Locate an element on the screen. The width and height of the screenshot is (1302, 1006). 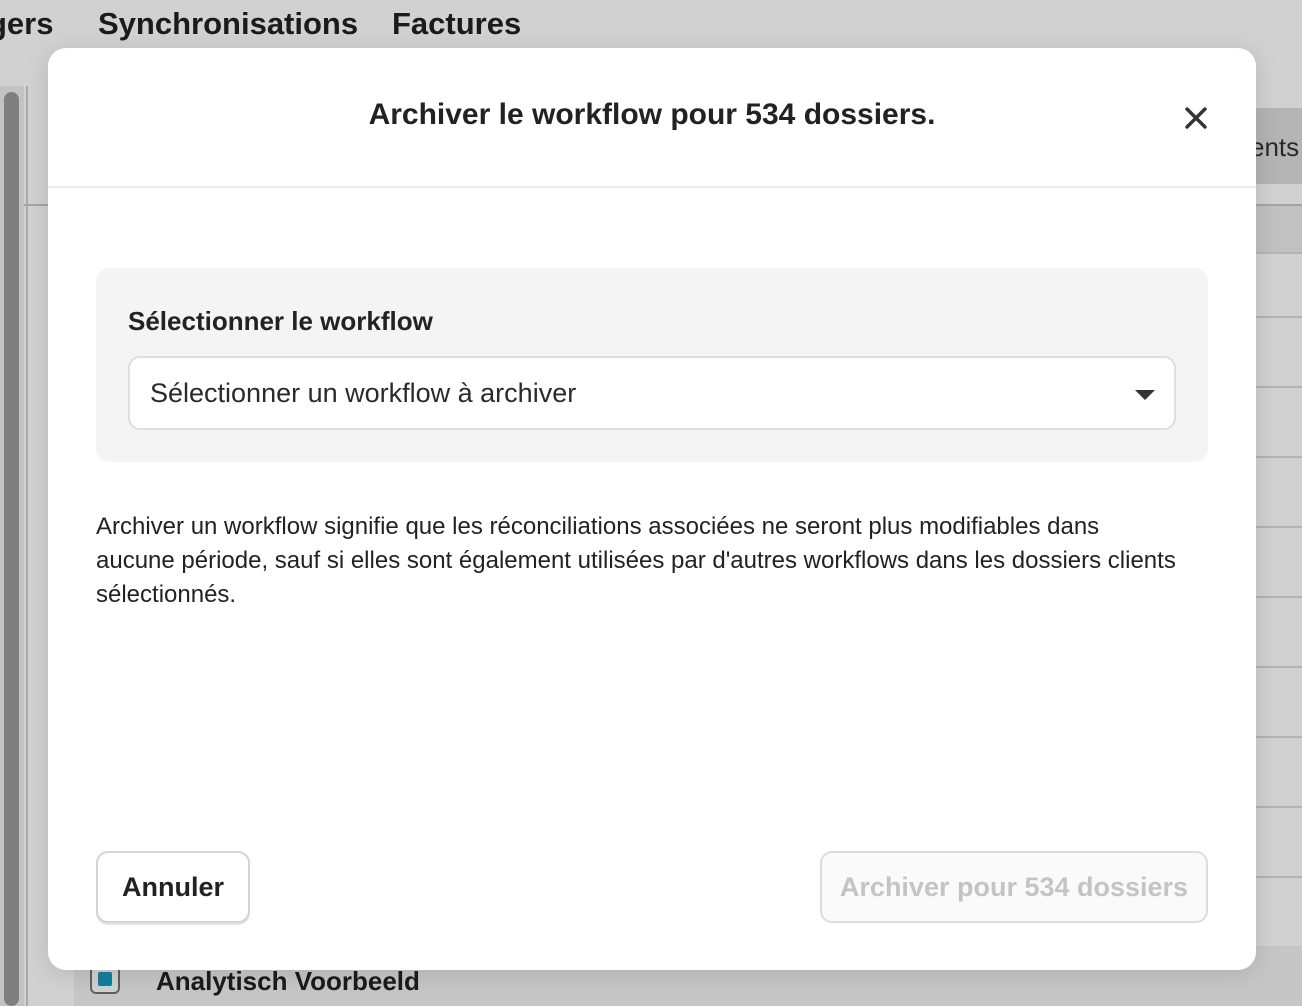
close-button is located at coordinates (1196, 118).